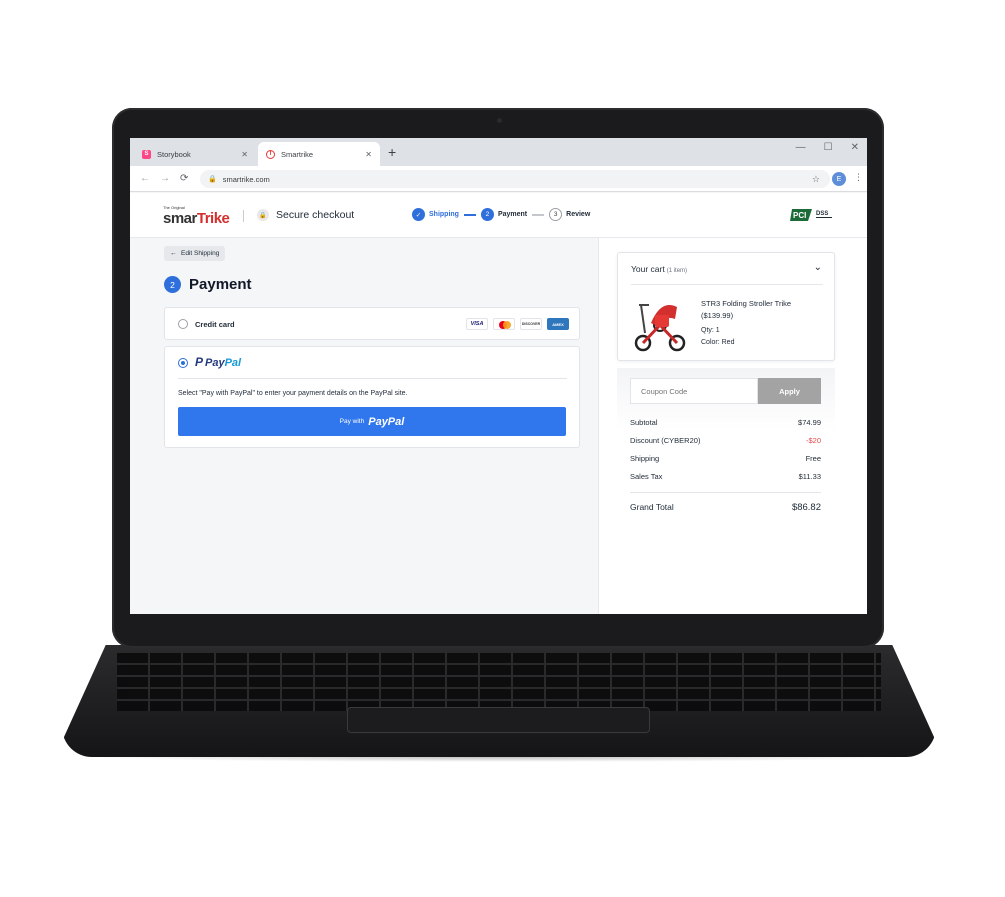 This screenshot has width=1005, height=897. Describe the element at coordinates (173, 253) in the screenshot. I see `arrow-left-icon: ←` at that location.